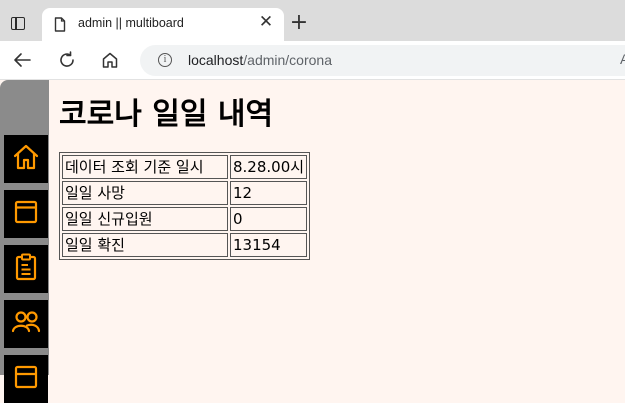 The image size is (625, 403). I want to click on row-label: 일일 사망, so click(145, 193).